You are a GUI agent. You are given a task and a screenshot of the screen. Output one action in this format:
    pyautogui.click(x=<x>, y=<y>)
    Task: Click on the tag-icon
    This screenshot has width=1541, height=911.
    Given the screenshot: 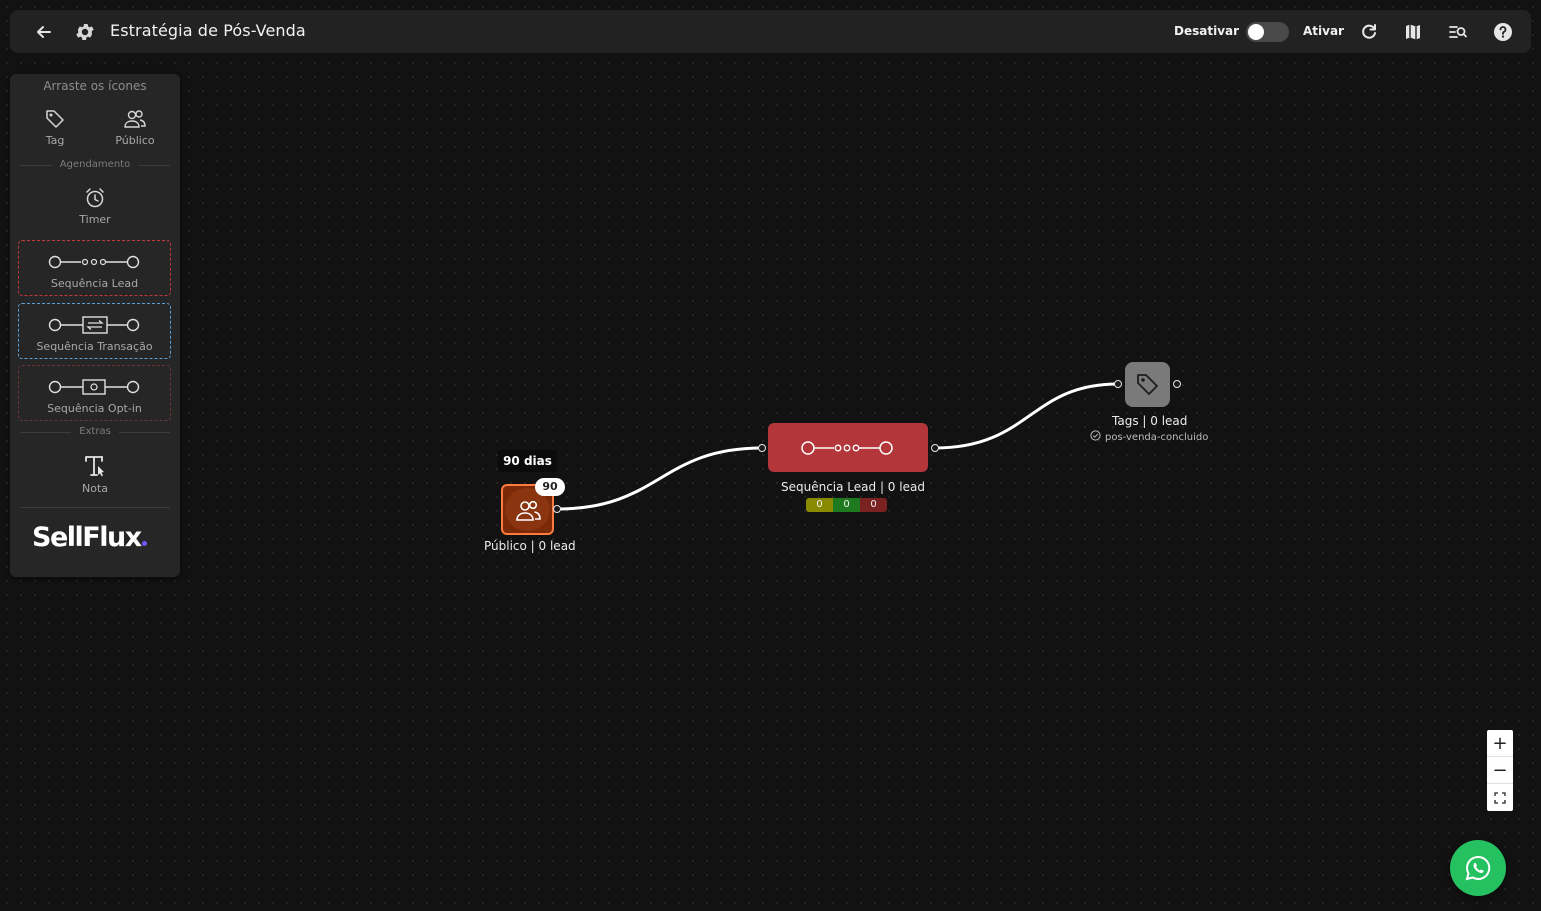 What is the action you would take?
    pyautogui.click(x=1147, y=384)
    